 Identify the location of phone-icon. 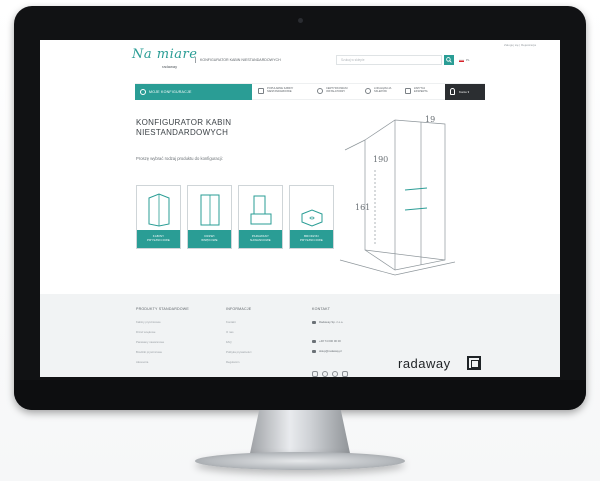
(314, 341).